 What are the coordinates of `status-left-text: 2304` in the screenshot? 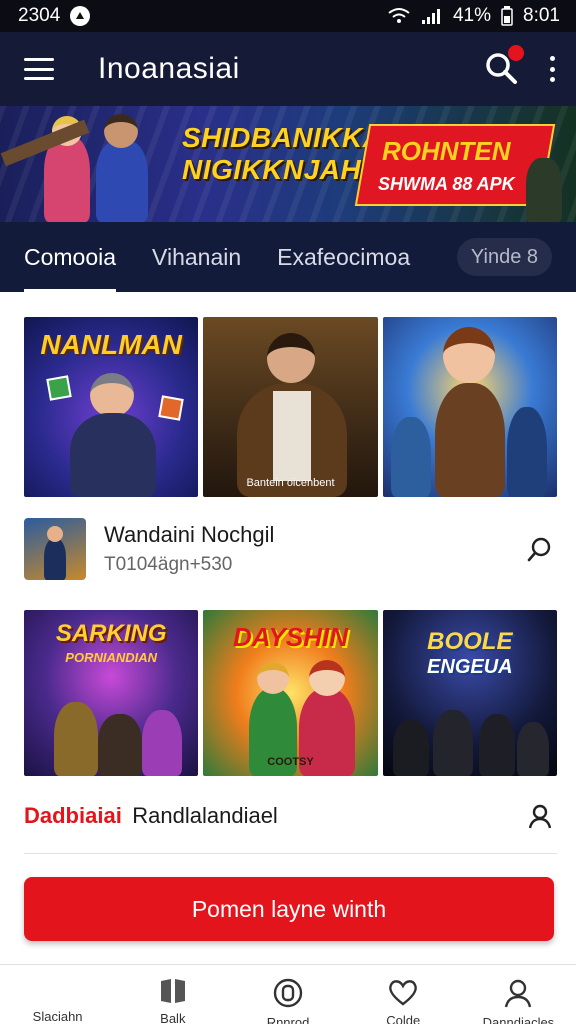 It's located at (39, 15).